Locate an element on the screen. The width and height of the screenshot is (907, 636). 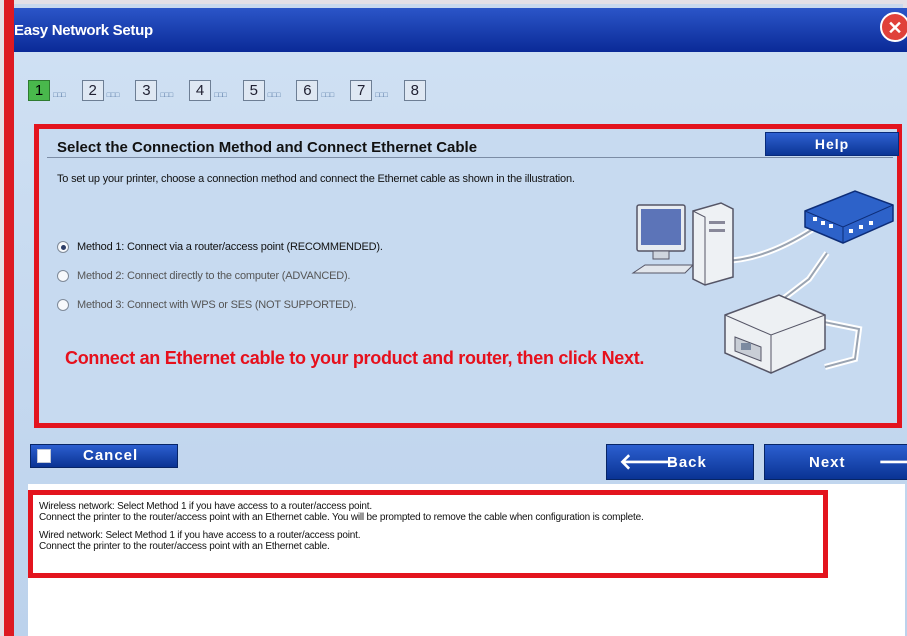
step-7: 7 □□□ is located at coordinates (374, 90).